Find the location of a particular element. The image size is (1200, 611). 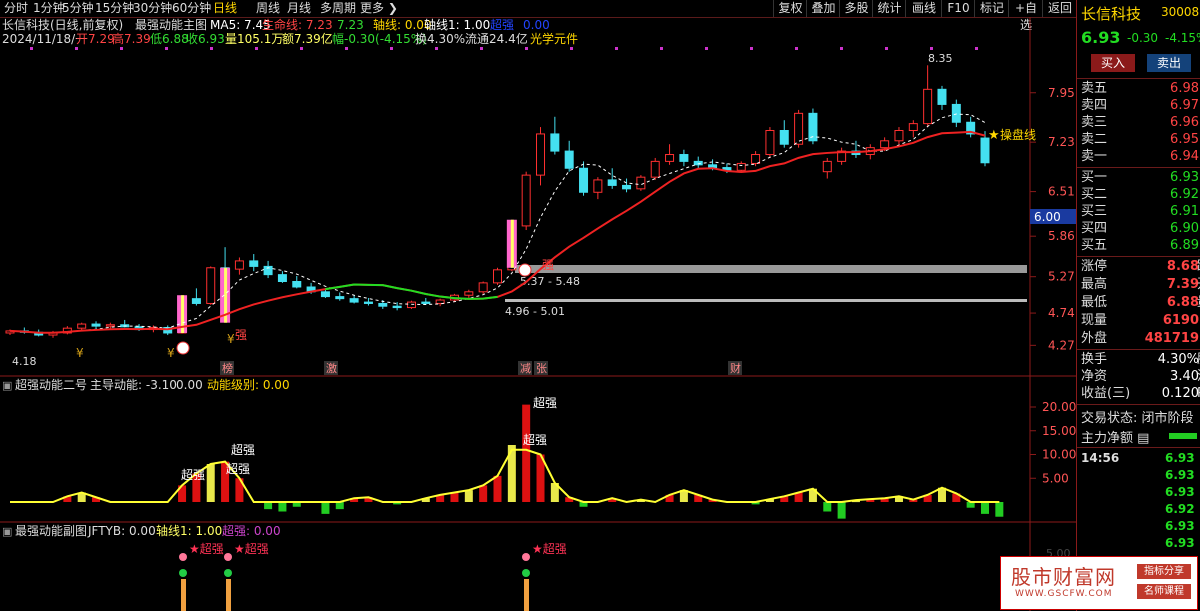

info-line1-item: 轴线: 0.00 is located at coordinates (402, 24).